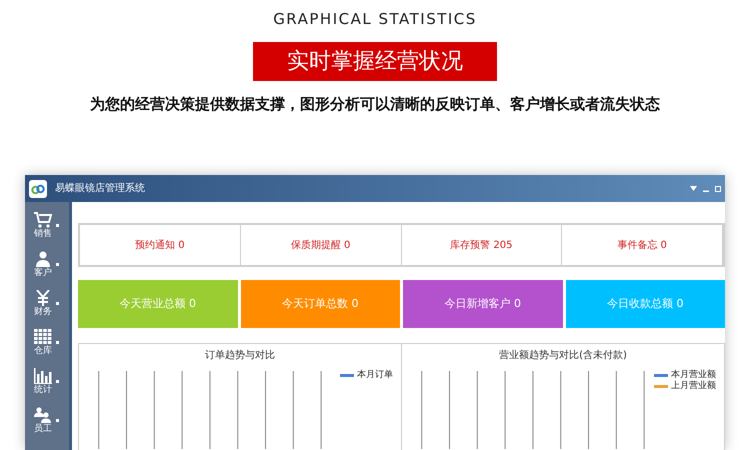 The width and height of the screenshot is (750, 450). Describe the element at coordinates (718, 189) in the screenshot. I see `maximize-icon` at that location.